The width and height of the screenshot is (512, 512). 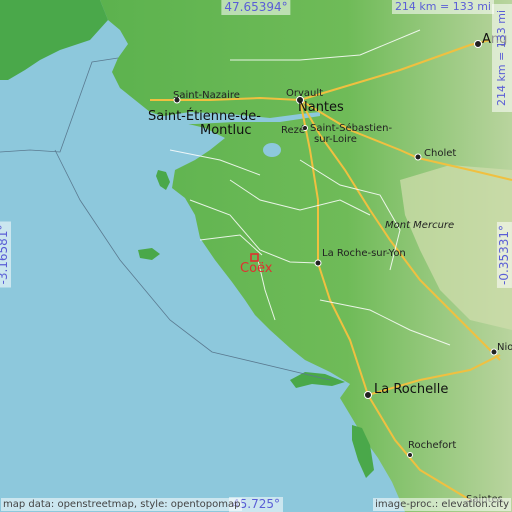 What do you see at coordinates (351, 128) in the screenshot?
I see `place-label-saint-sebastien-1: Saint-Sébastien-` at bounding box center [351, 128].